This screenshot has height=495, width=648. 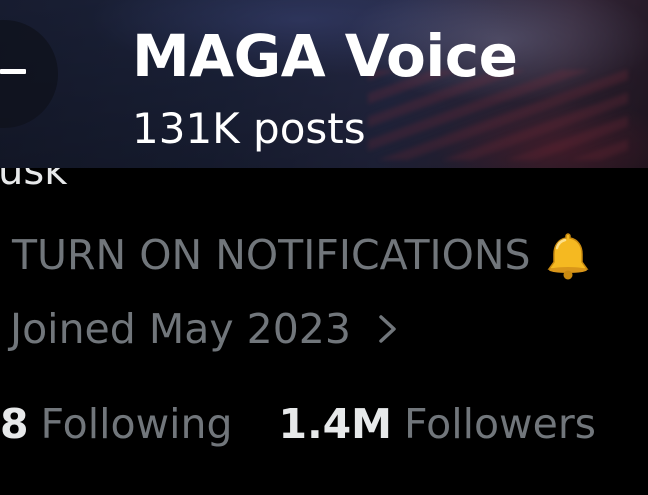 What do you see at coordinates (325, 56) in the screenshot?
I see `header-title: MAGA Voice` at bounding box center [325, 56].